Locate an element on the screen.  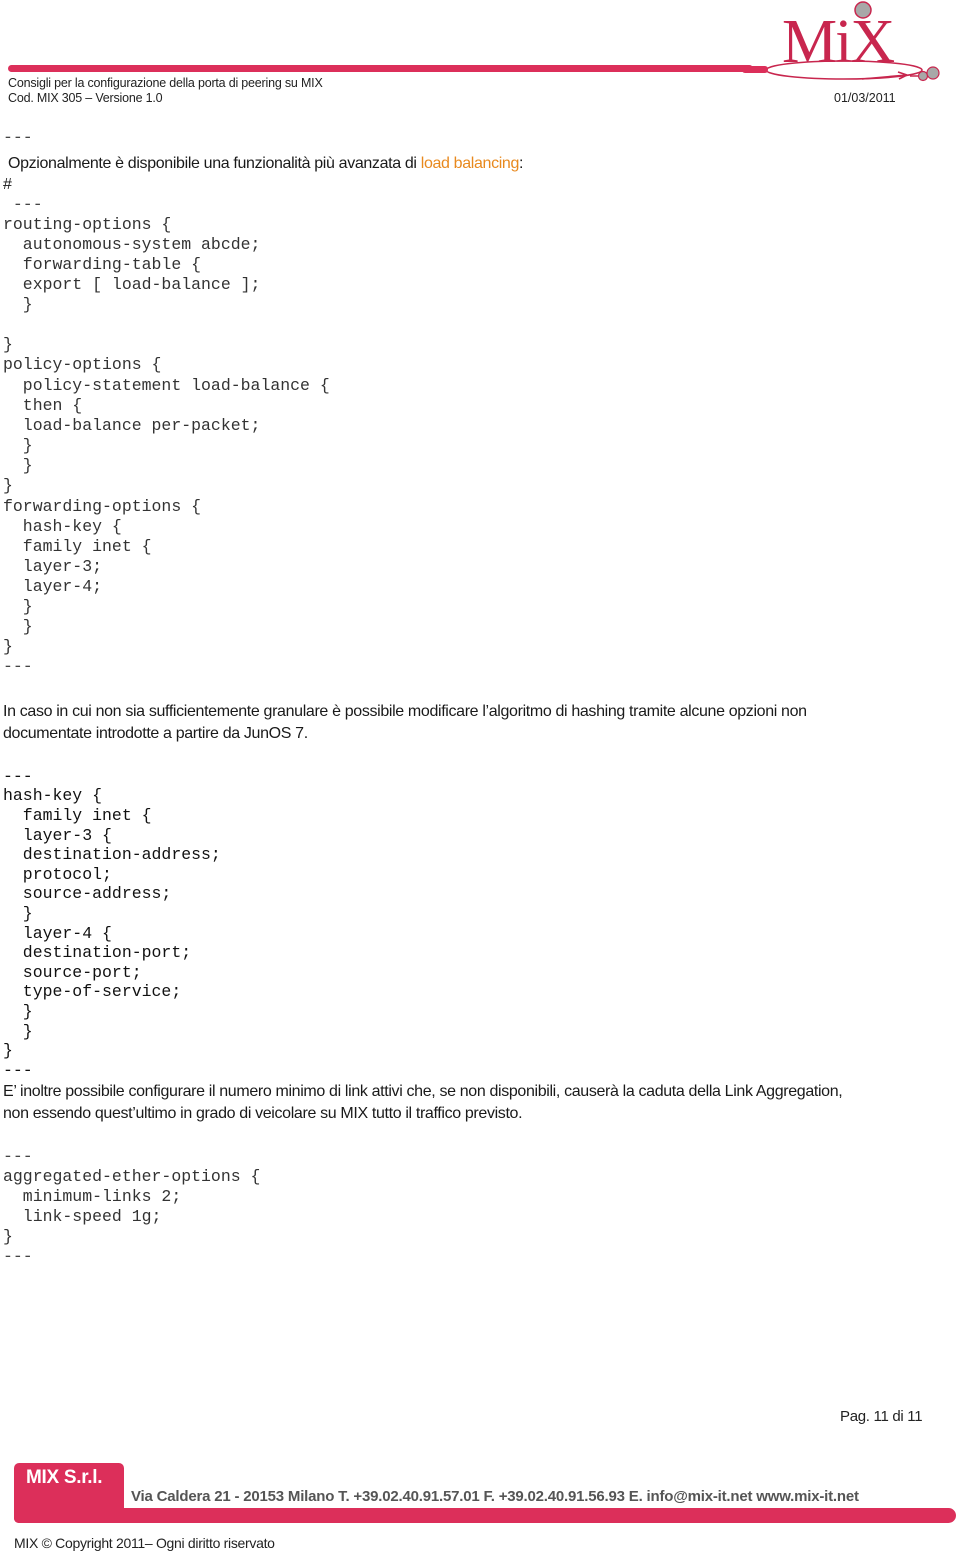
code-line: link-speed 1g; is located at coordinates (82, 1216).